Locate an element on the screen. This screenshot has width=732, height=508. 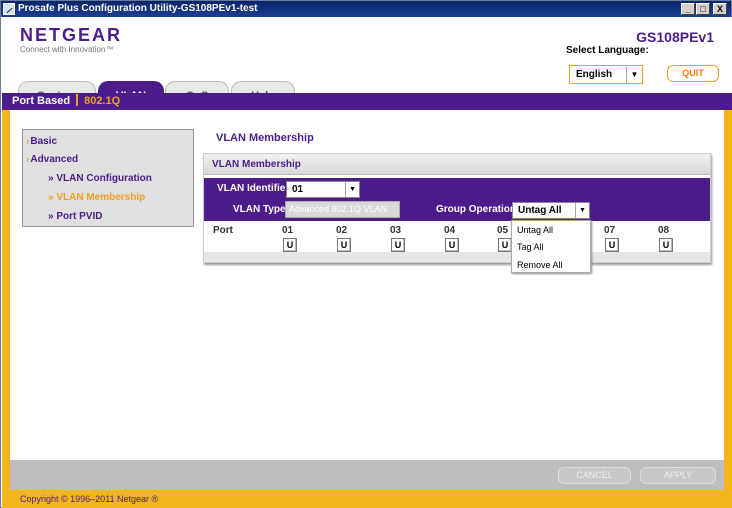
language-select: English ▼ is located at coordinates (606, 74).